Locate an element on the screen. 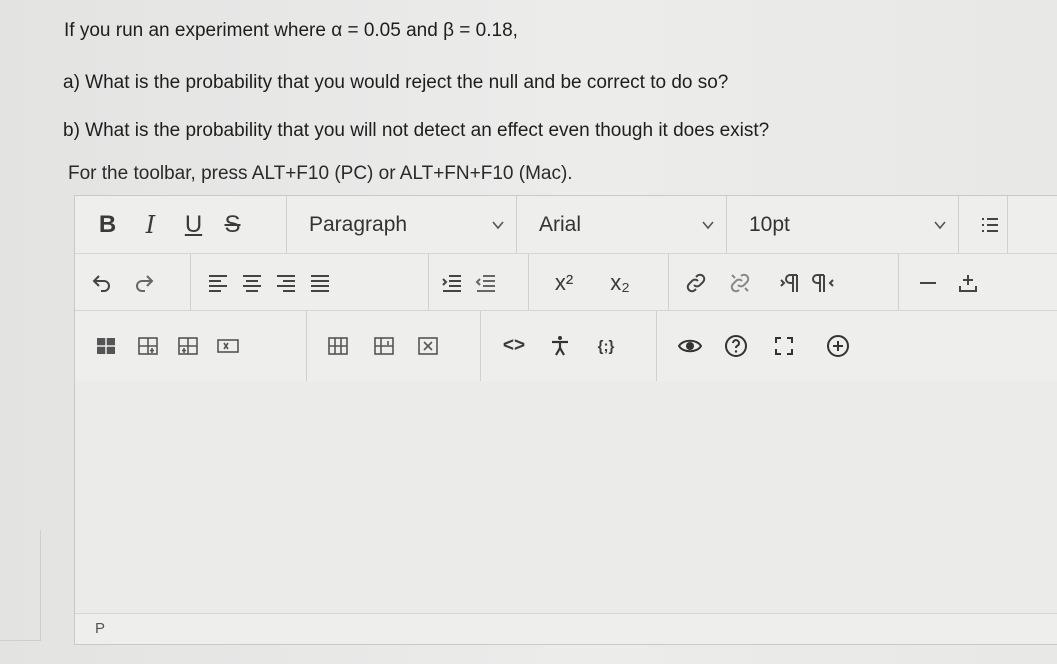 Image resolution: width=1057 pixels, height=664 pixels. align-group is located at coordinates (310, 282).